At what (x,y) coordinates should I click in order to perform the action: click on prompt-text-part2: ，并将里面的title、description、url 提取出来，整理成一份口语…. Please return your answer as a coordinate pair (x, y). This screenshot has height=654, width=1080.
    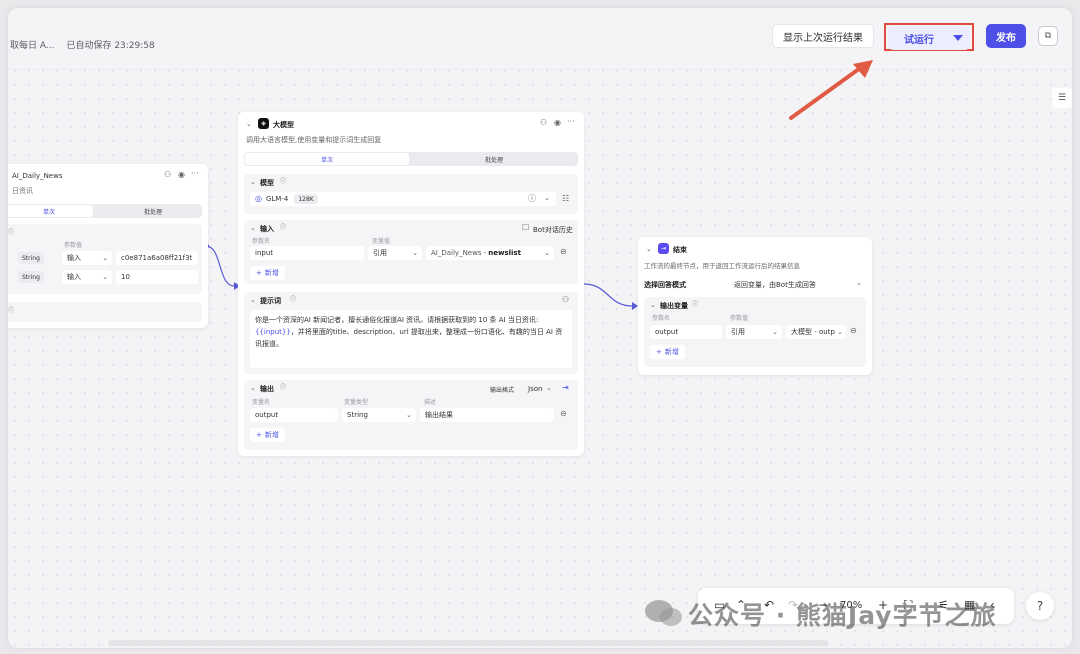
    Looking at the image, I should click on (409, 338).